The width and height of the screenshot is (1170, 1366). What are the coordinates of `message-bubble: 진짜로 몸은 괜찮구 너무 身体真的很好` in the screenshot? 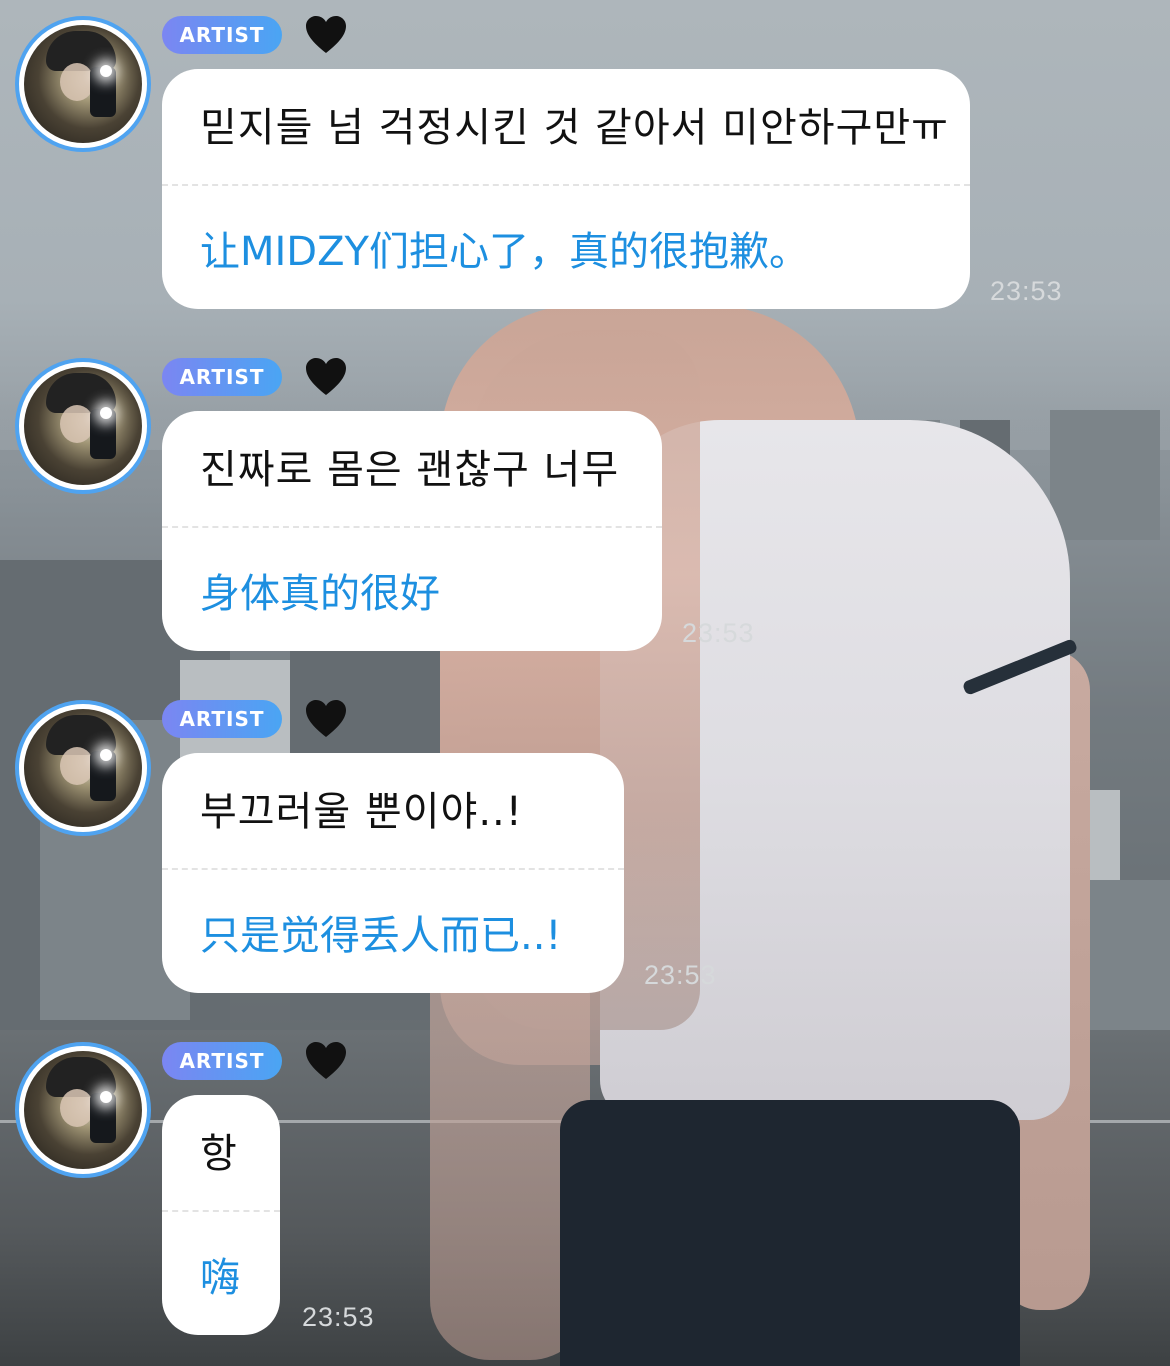 It's located at (412, 531).